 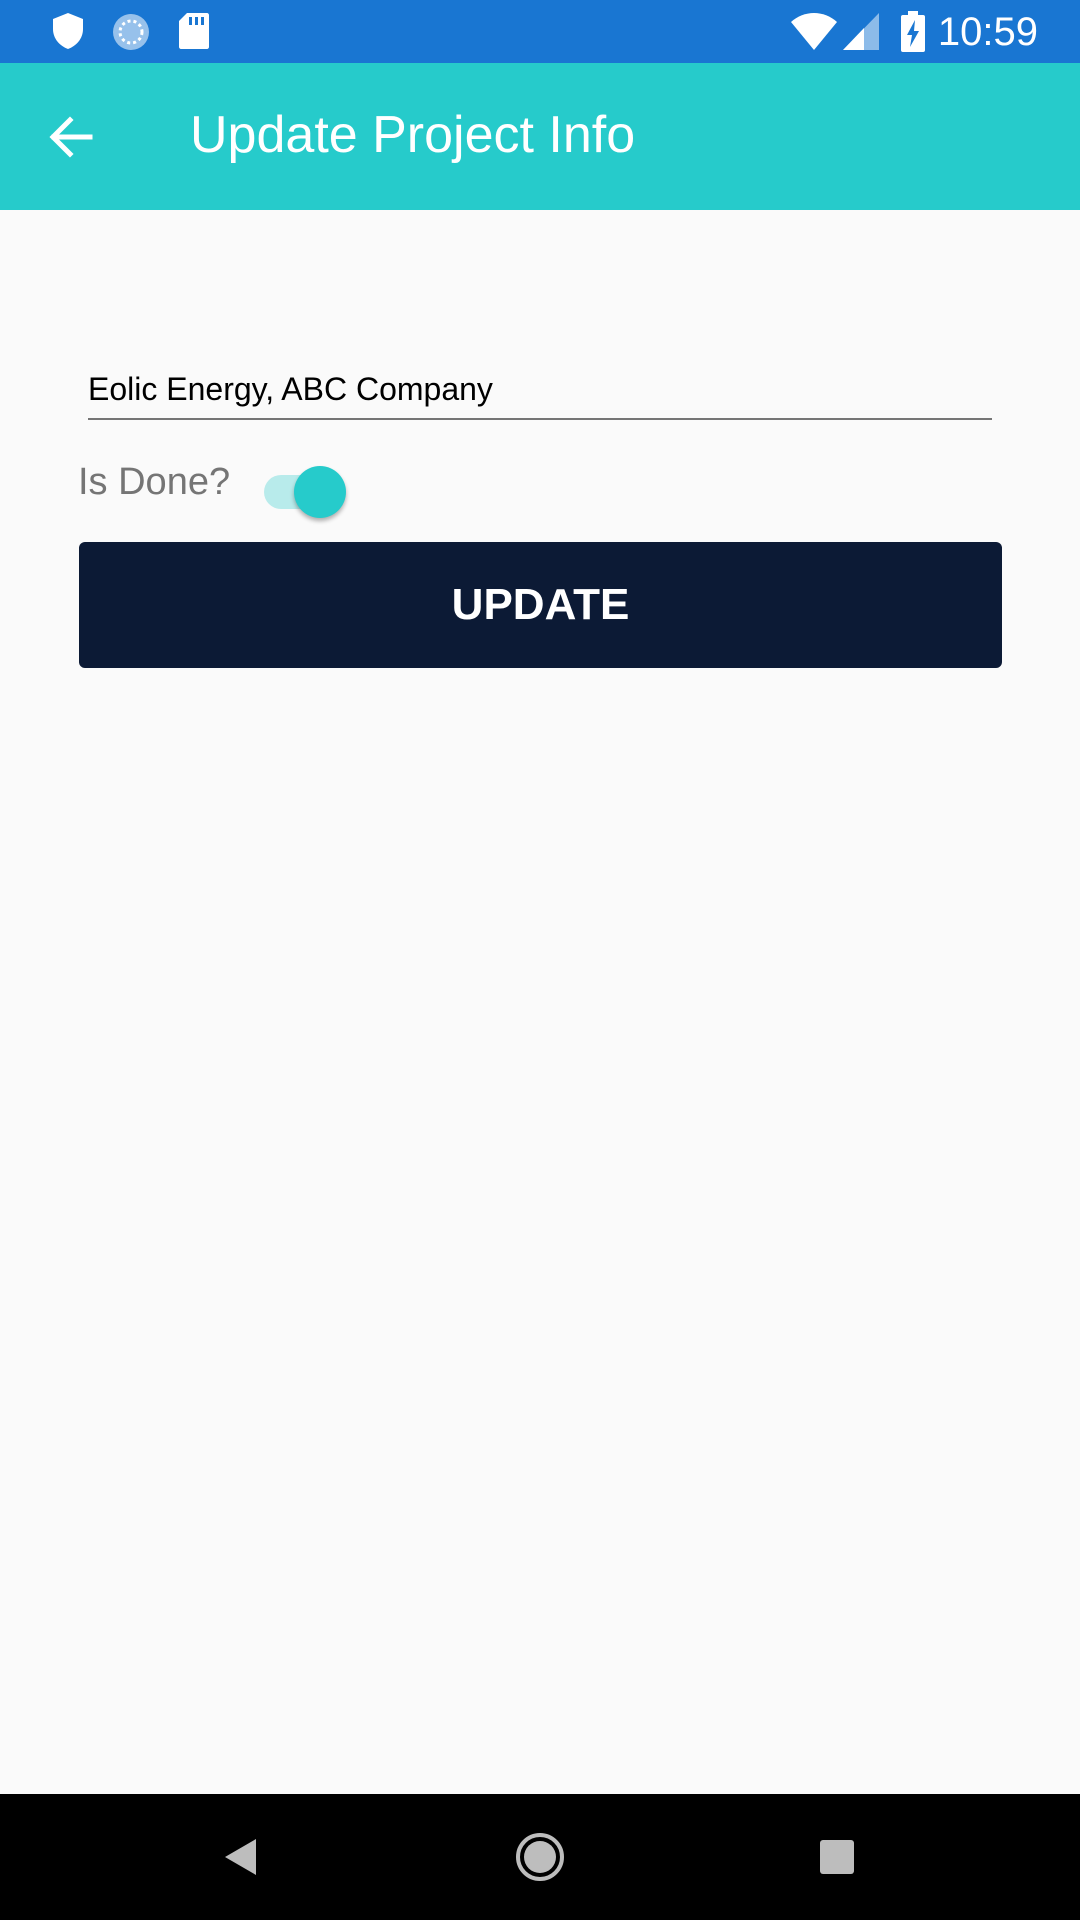 I want to click on status-bar: 10:59, so click(x=540, y=31).